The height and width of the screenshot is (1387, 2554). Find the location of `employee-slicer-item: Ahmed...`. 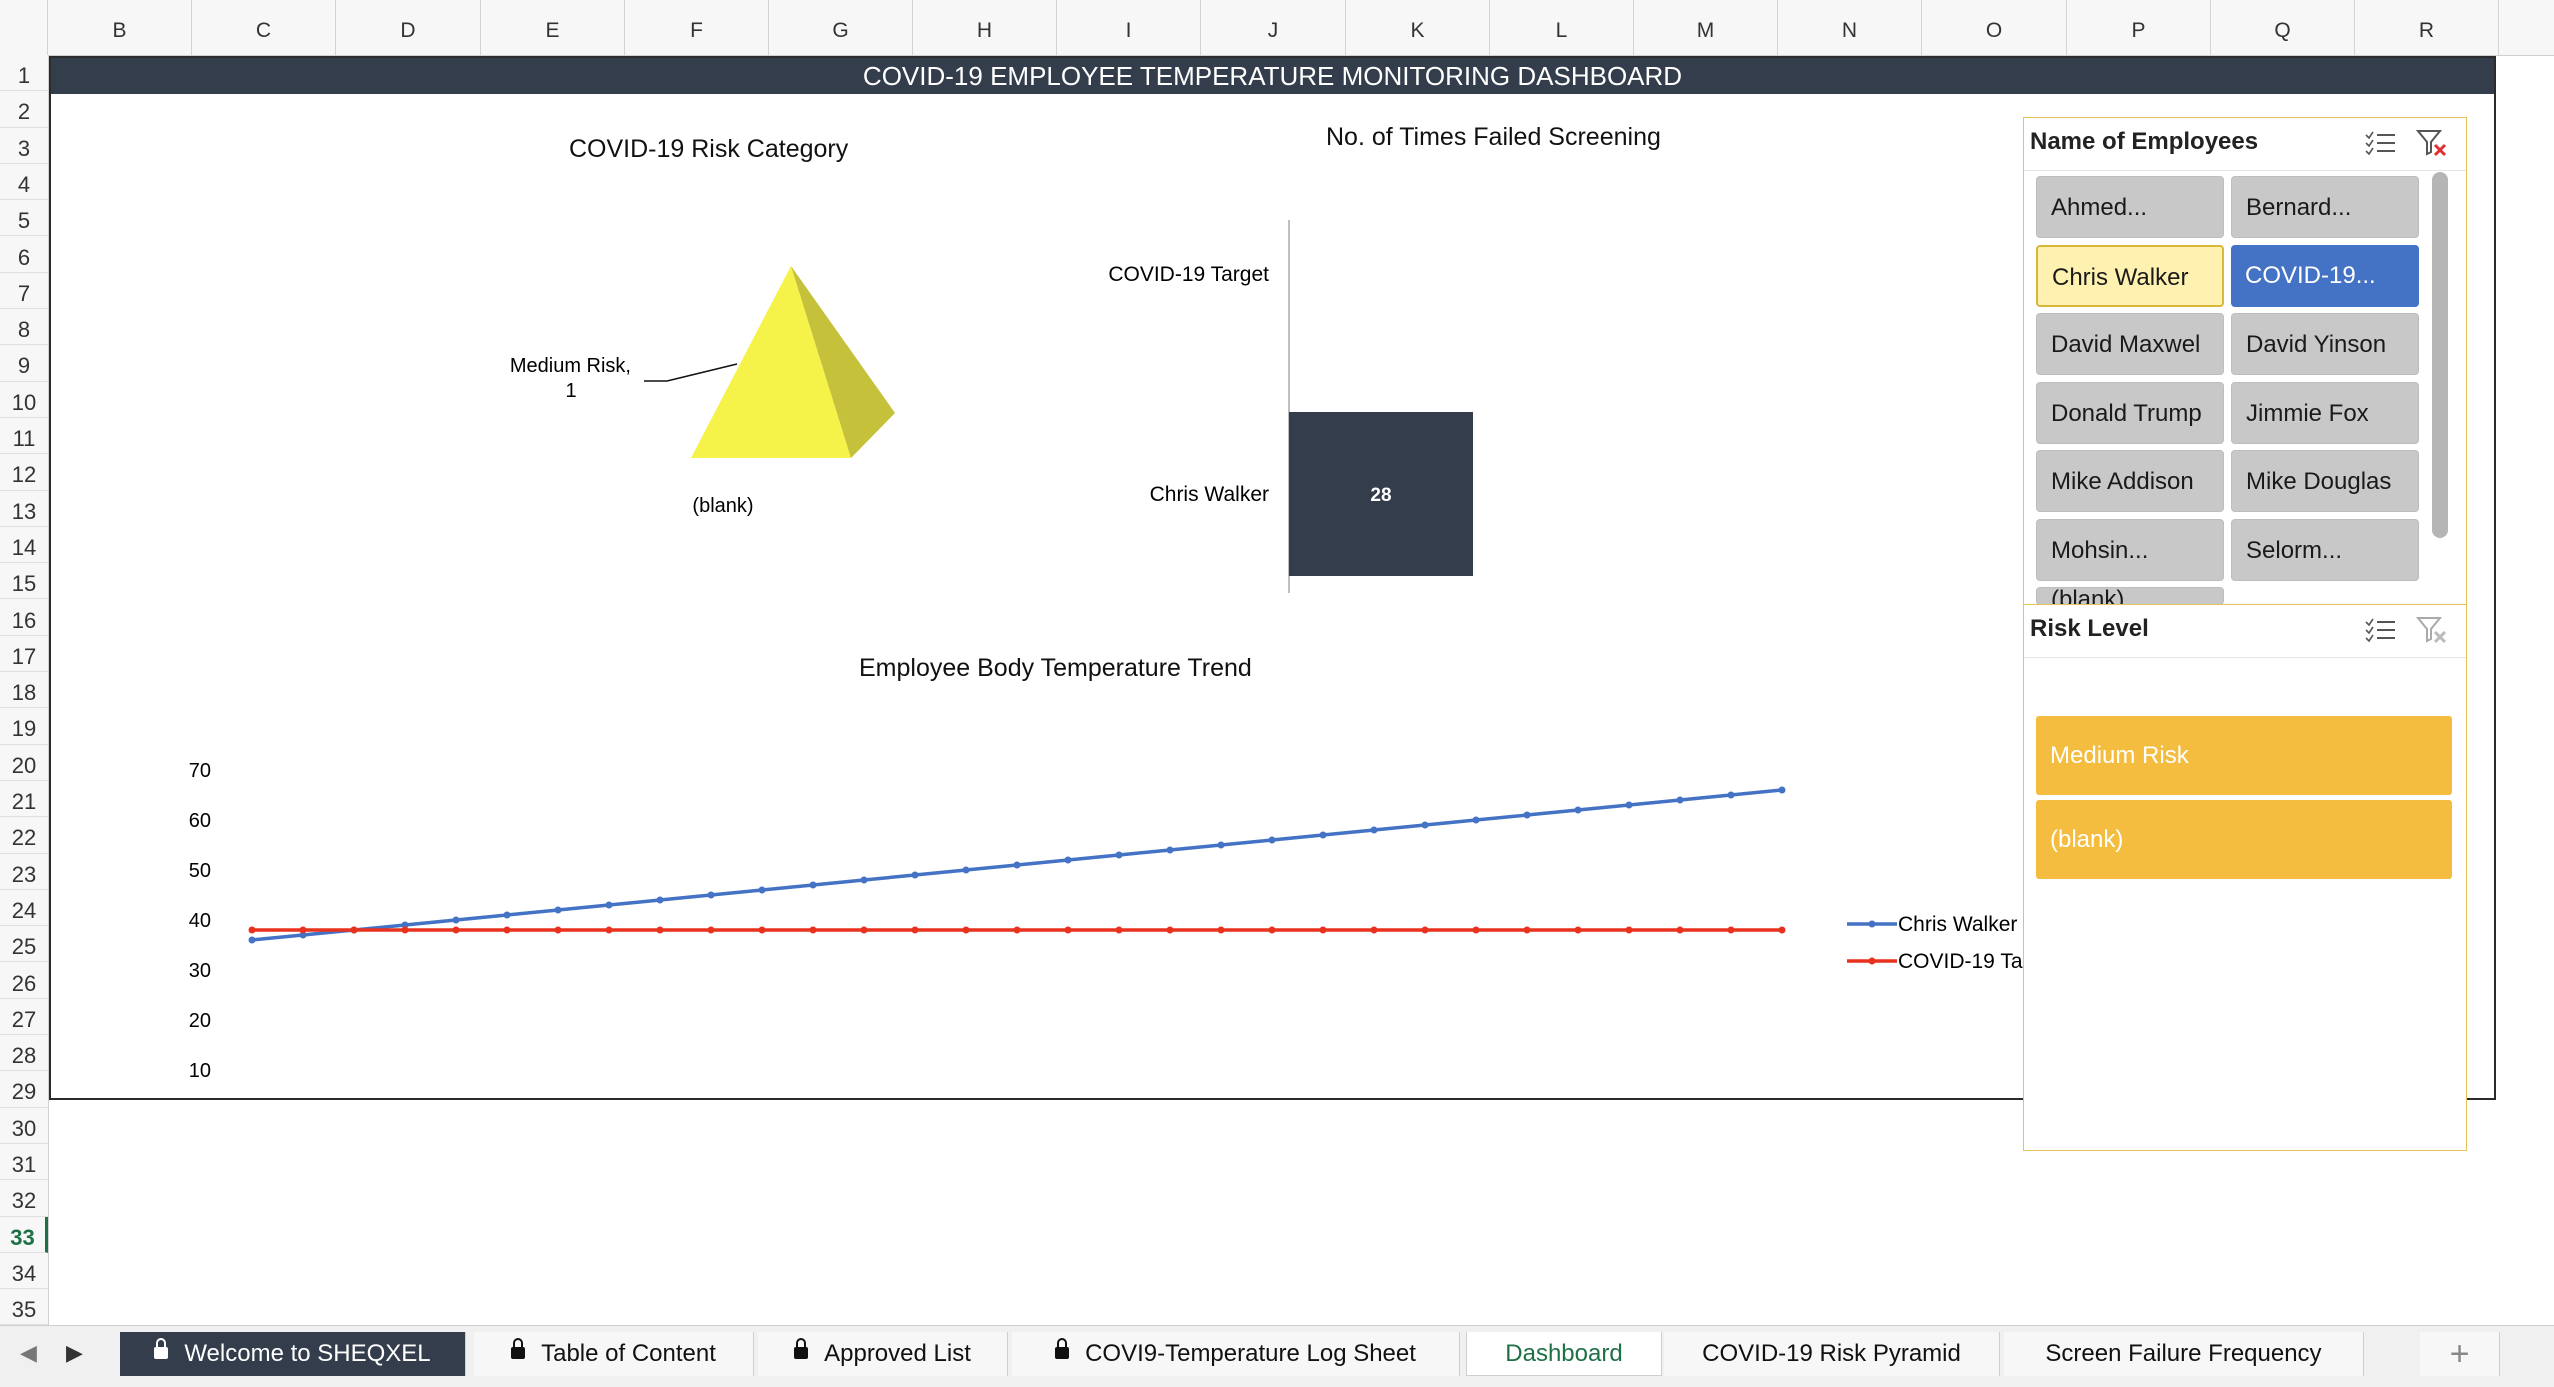

employee-slicer-item: Ahmed... is located at coordinates (2130, 207).